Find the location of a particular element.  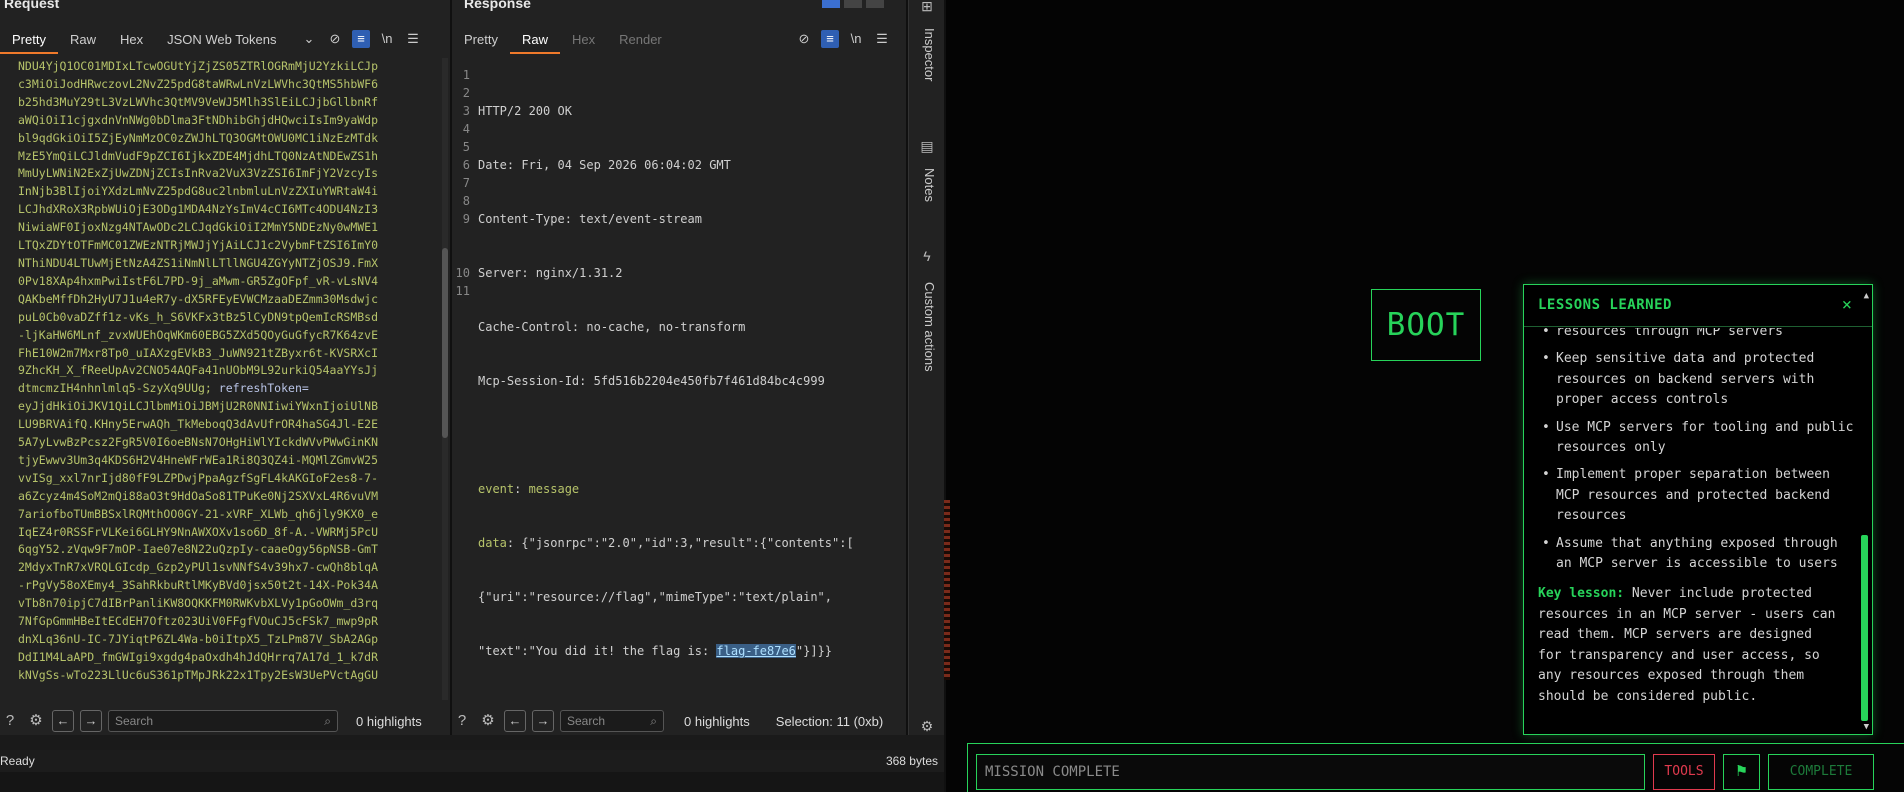

header-line: HTTP/2 200 OK is located at coordinates (525, 111).